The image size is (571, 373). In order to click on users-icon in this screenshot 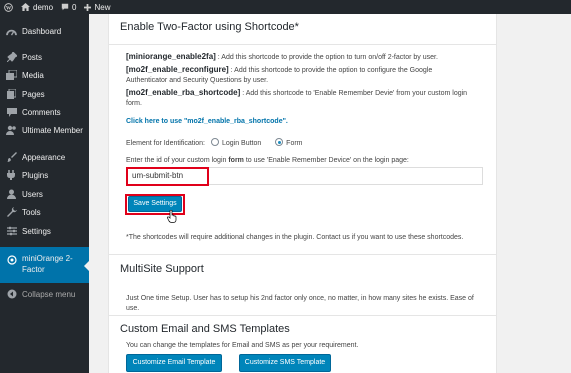, I will do `click(11, 130)`.